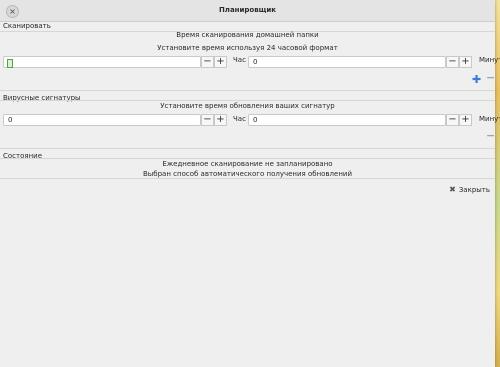 The height and width of the screenshot is (367, 500). I want to click on signatures-minute-increment: +, so click(465, 120).